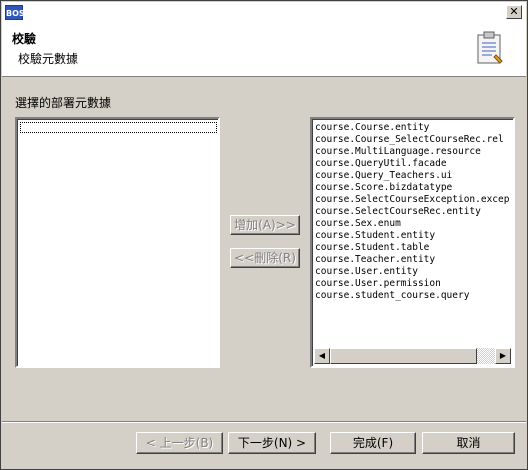  What do you see at coordinates (412, 248) in the screenshot?
I see `list-item: course.Student.table` at bounding box center [412, 248].